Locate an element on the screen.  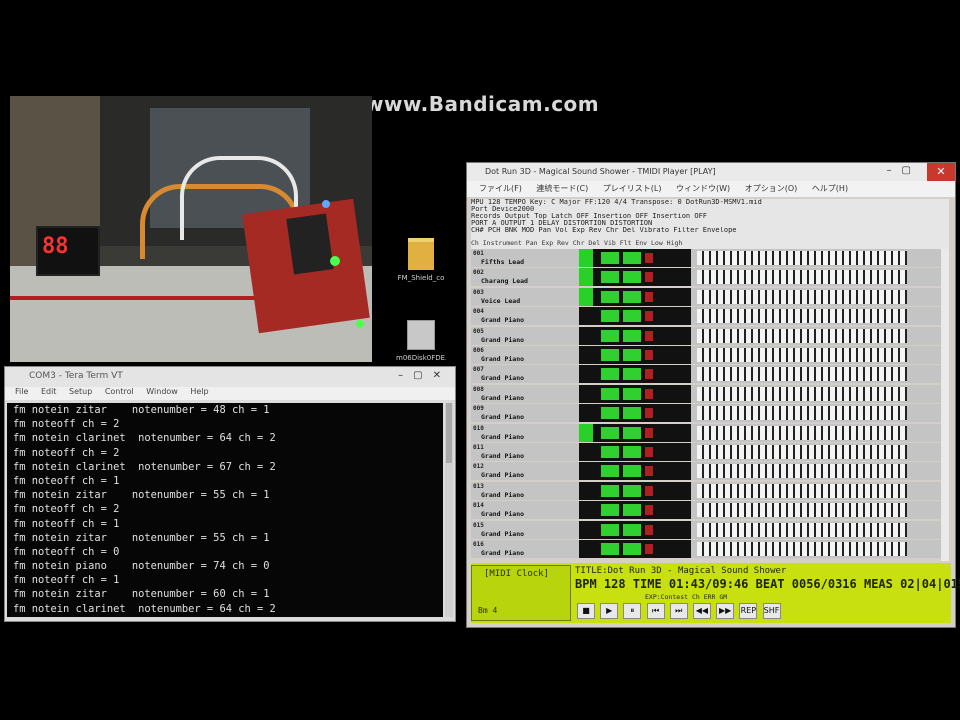
track-row: 015 Grand Piano is located at coordinates (710, 529).